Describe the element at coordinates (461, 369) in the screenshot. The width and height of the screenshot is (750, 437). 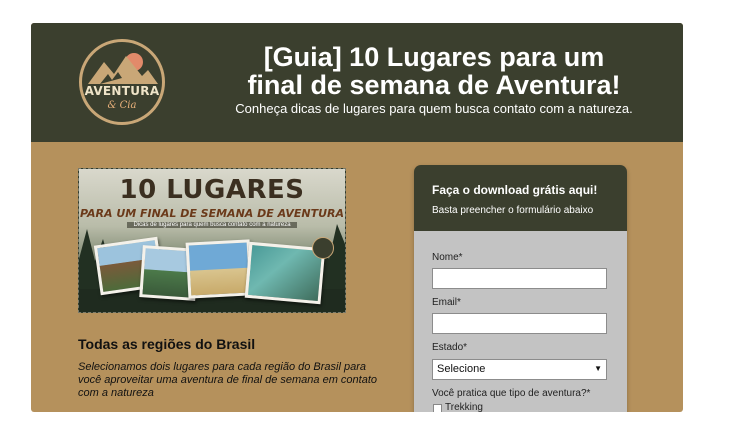
I see `state-select-value: Selecione` at that location.